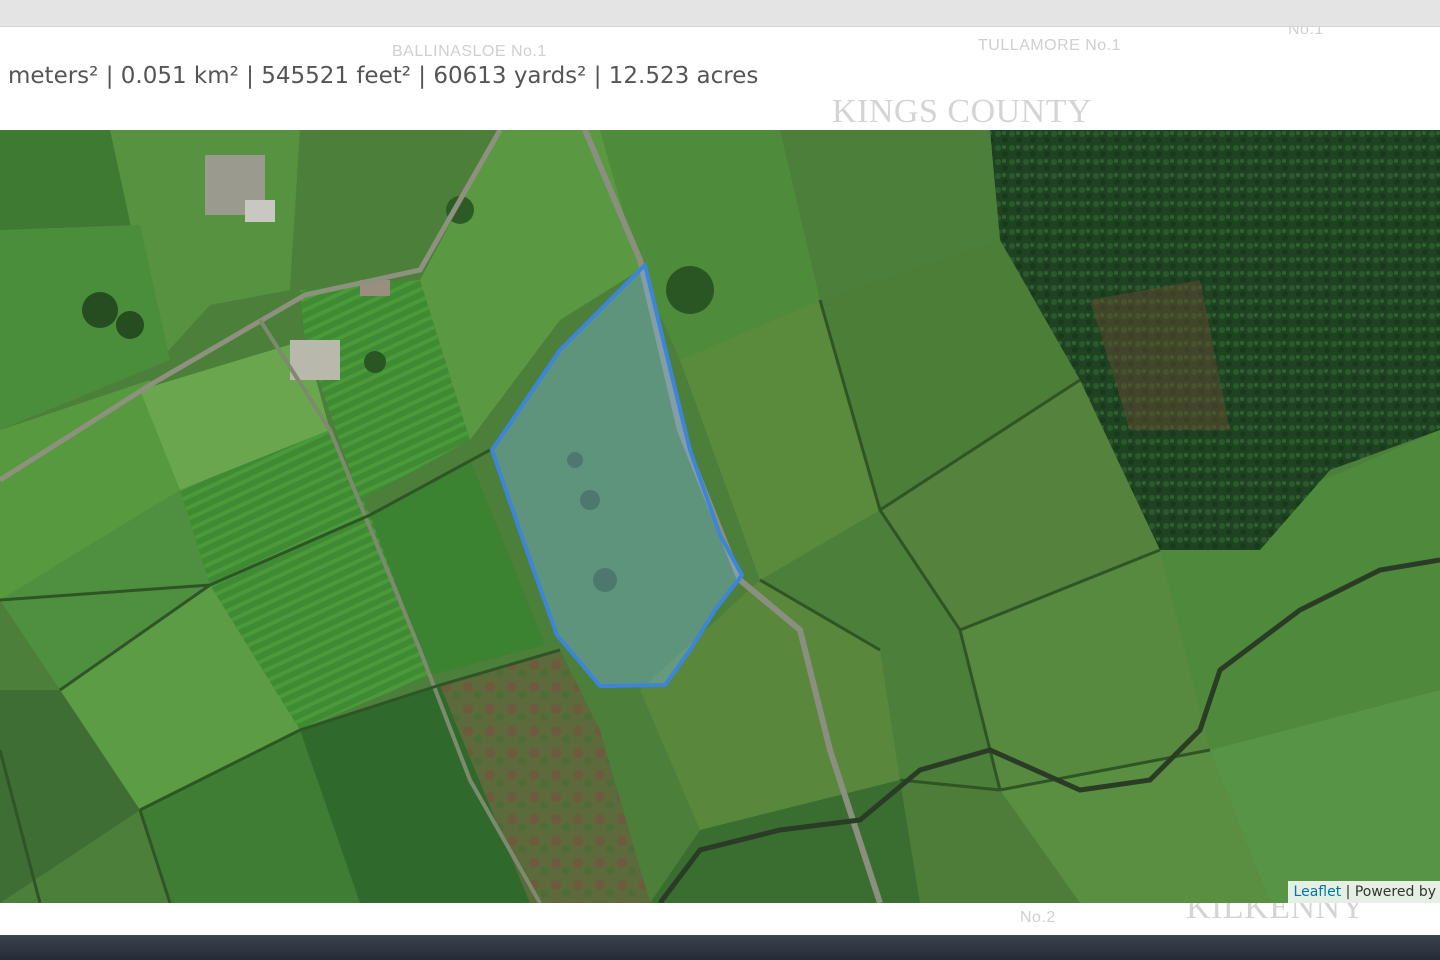 The width and height of the screenshot is (1440, 960). Describe the element at coordinates (720, 947) in the screenshot. I see `bottom-bar` at that location.